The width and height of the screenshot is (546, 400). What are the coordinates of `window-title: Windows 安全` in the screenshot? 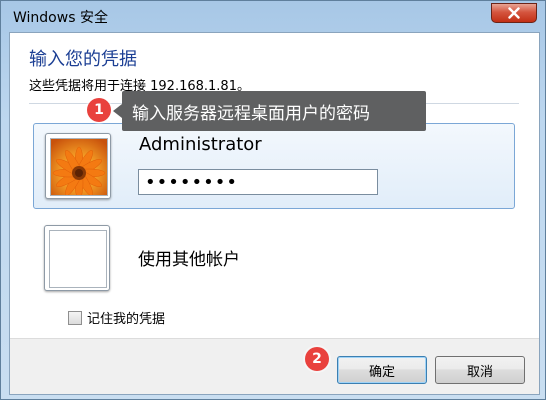 It's located at (60, 18).